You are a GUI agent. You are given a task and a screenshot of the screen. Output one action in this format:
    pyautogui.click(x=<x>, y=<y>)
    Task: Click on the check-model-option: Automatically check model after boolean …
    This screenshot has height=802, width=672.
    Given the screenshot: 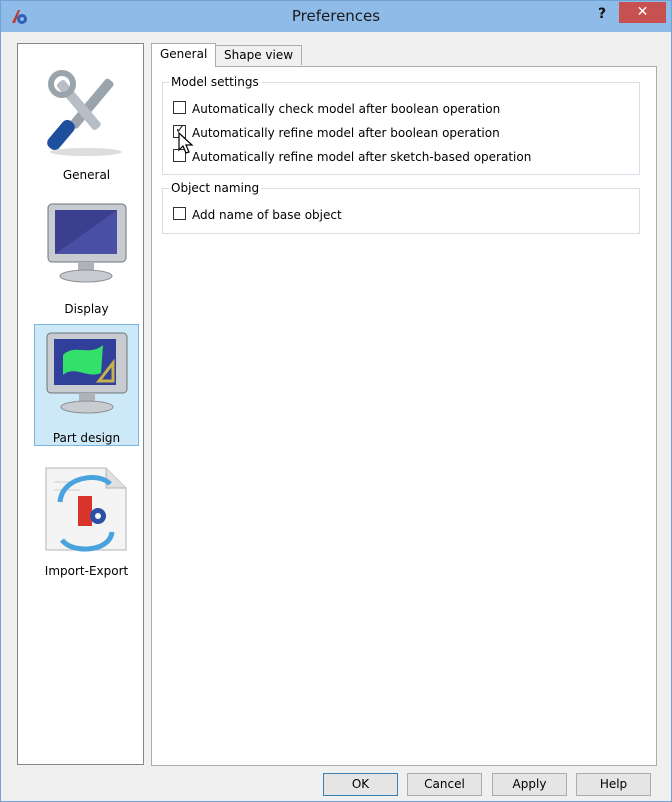 What is the action you would take?
    pyautogui.click(x=336, y=109)
    